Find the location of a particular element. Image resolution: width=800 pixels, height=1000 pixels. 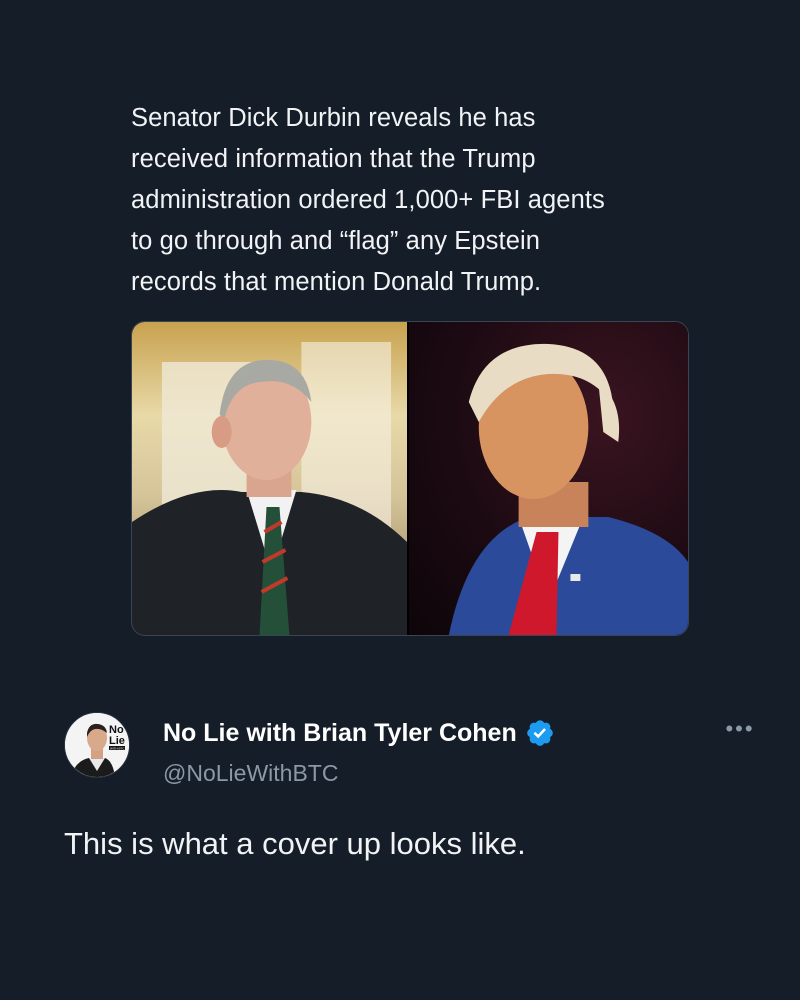

photo-left is located at coordinates (269, 478).